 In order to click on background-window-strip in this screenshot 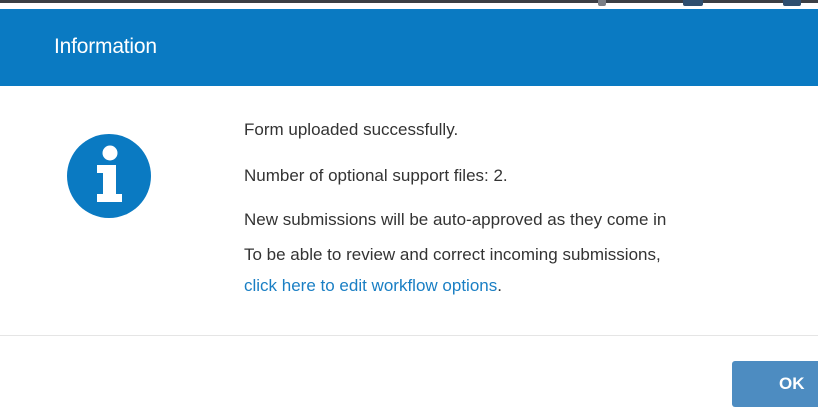, I will do `click(409, 4)`.